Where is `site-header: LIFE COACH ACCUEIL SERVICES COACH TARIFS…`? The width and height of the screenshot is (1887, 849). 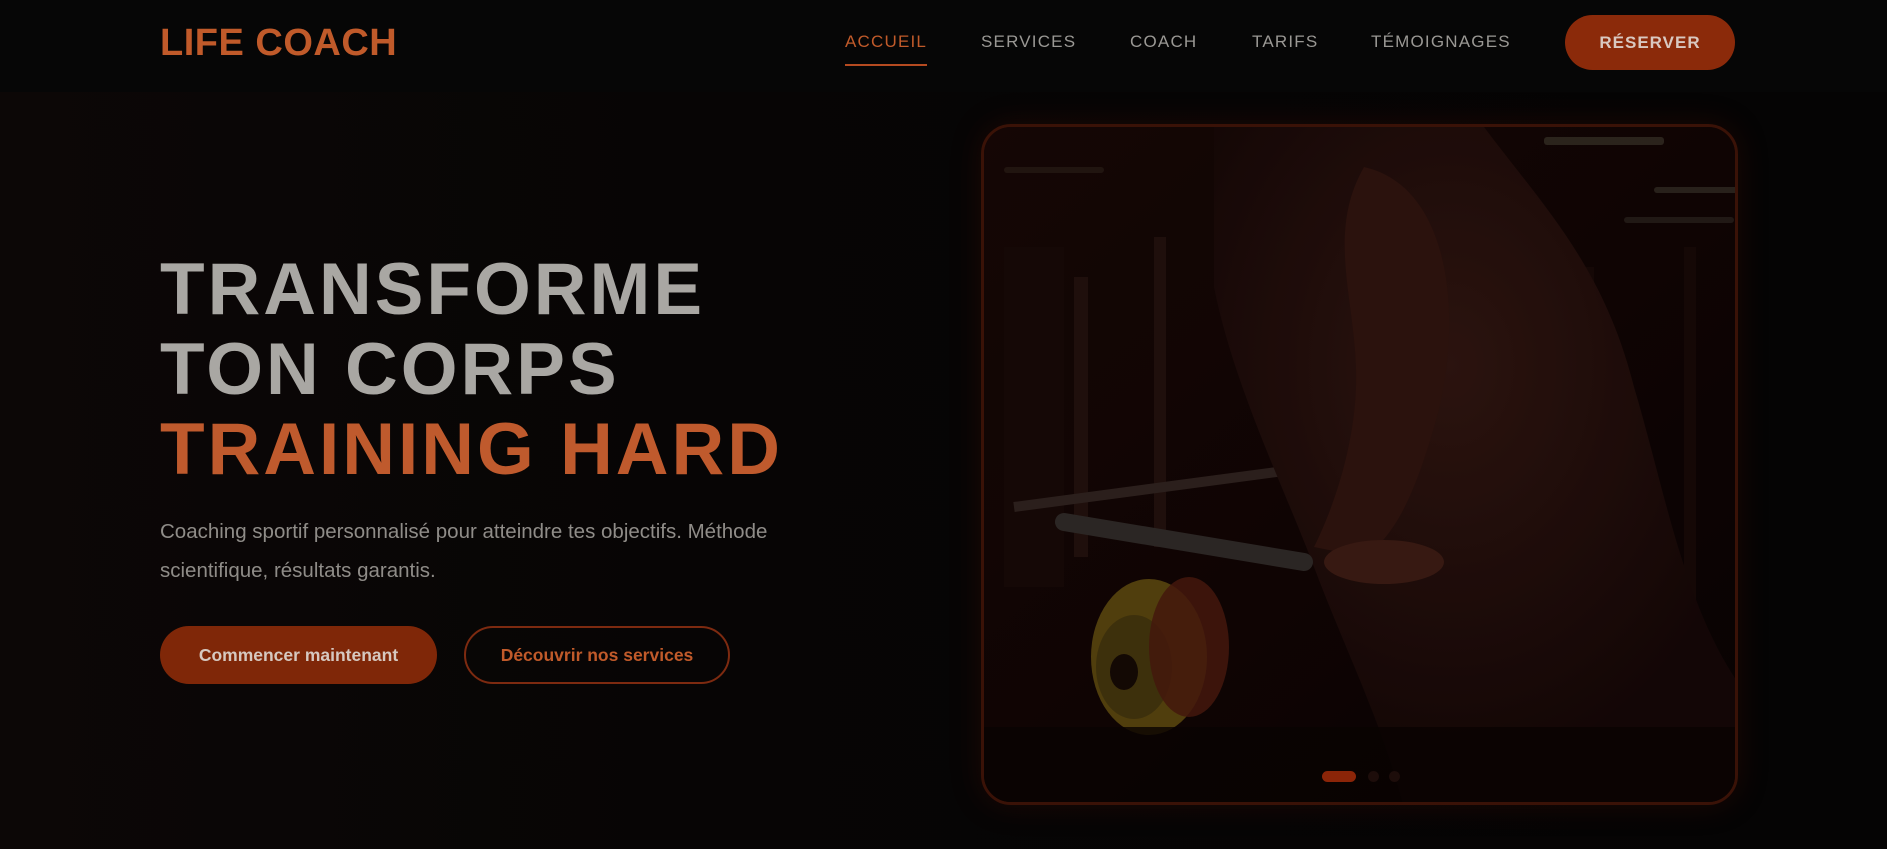 site-header: LIFE COACH ACCUEIL SERVICES COACH TARIFS… is located at coordinates (943, 46).